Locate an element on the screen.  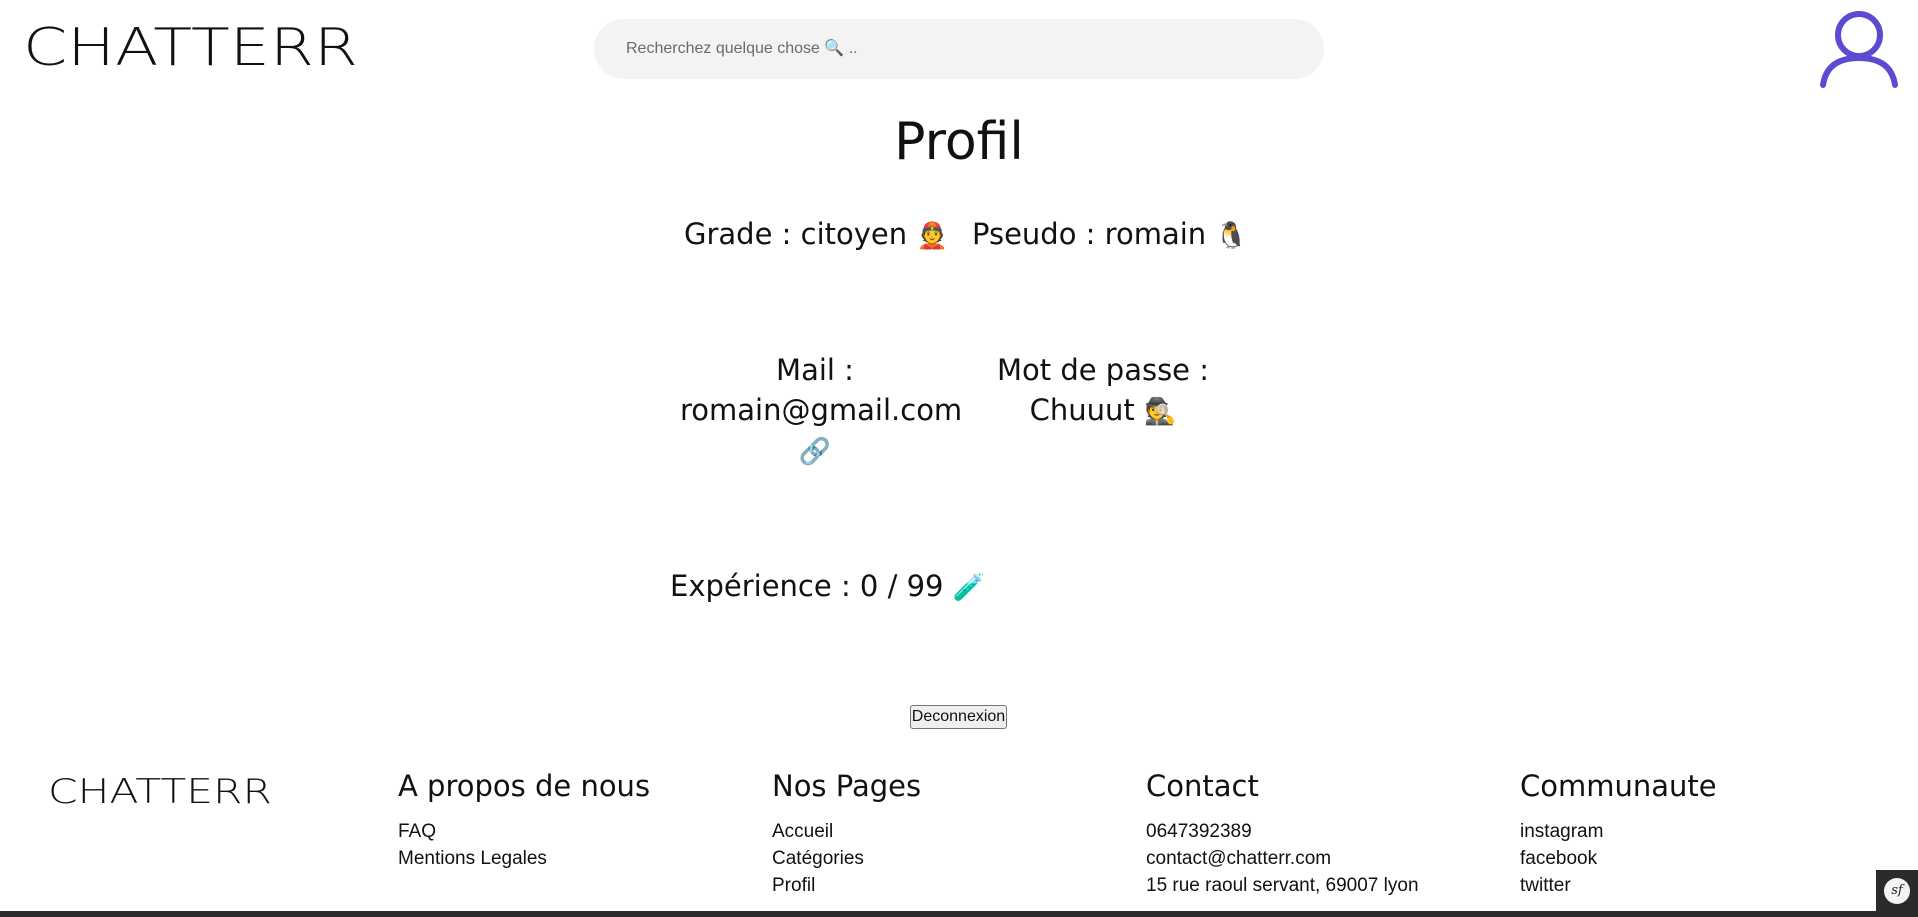
footer-logo: CHATTERR is located at coordinates (161, 792).